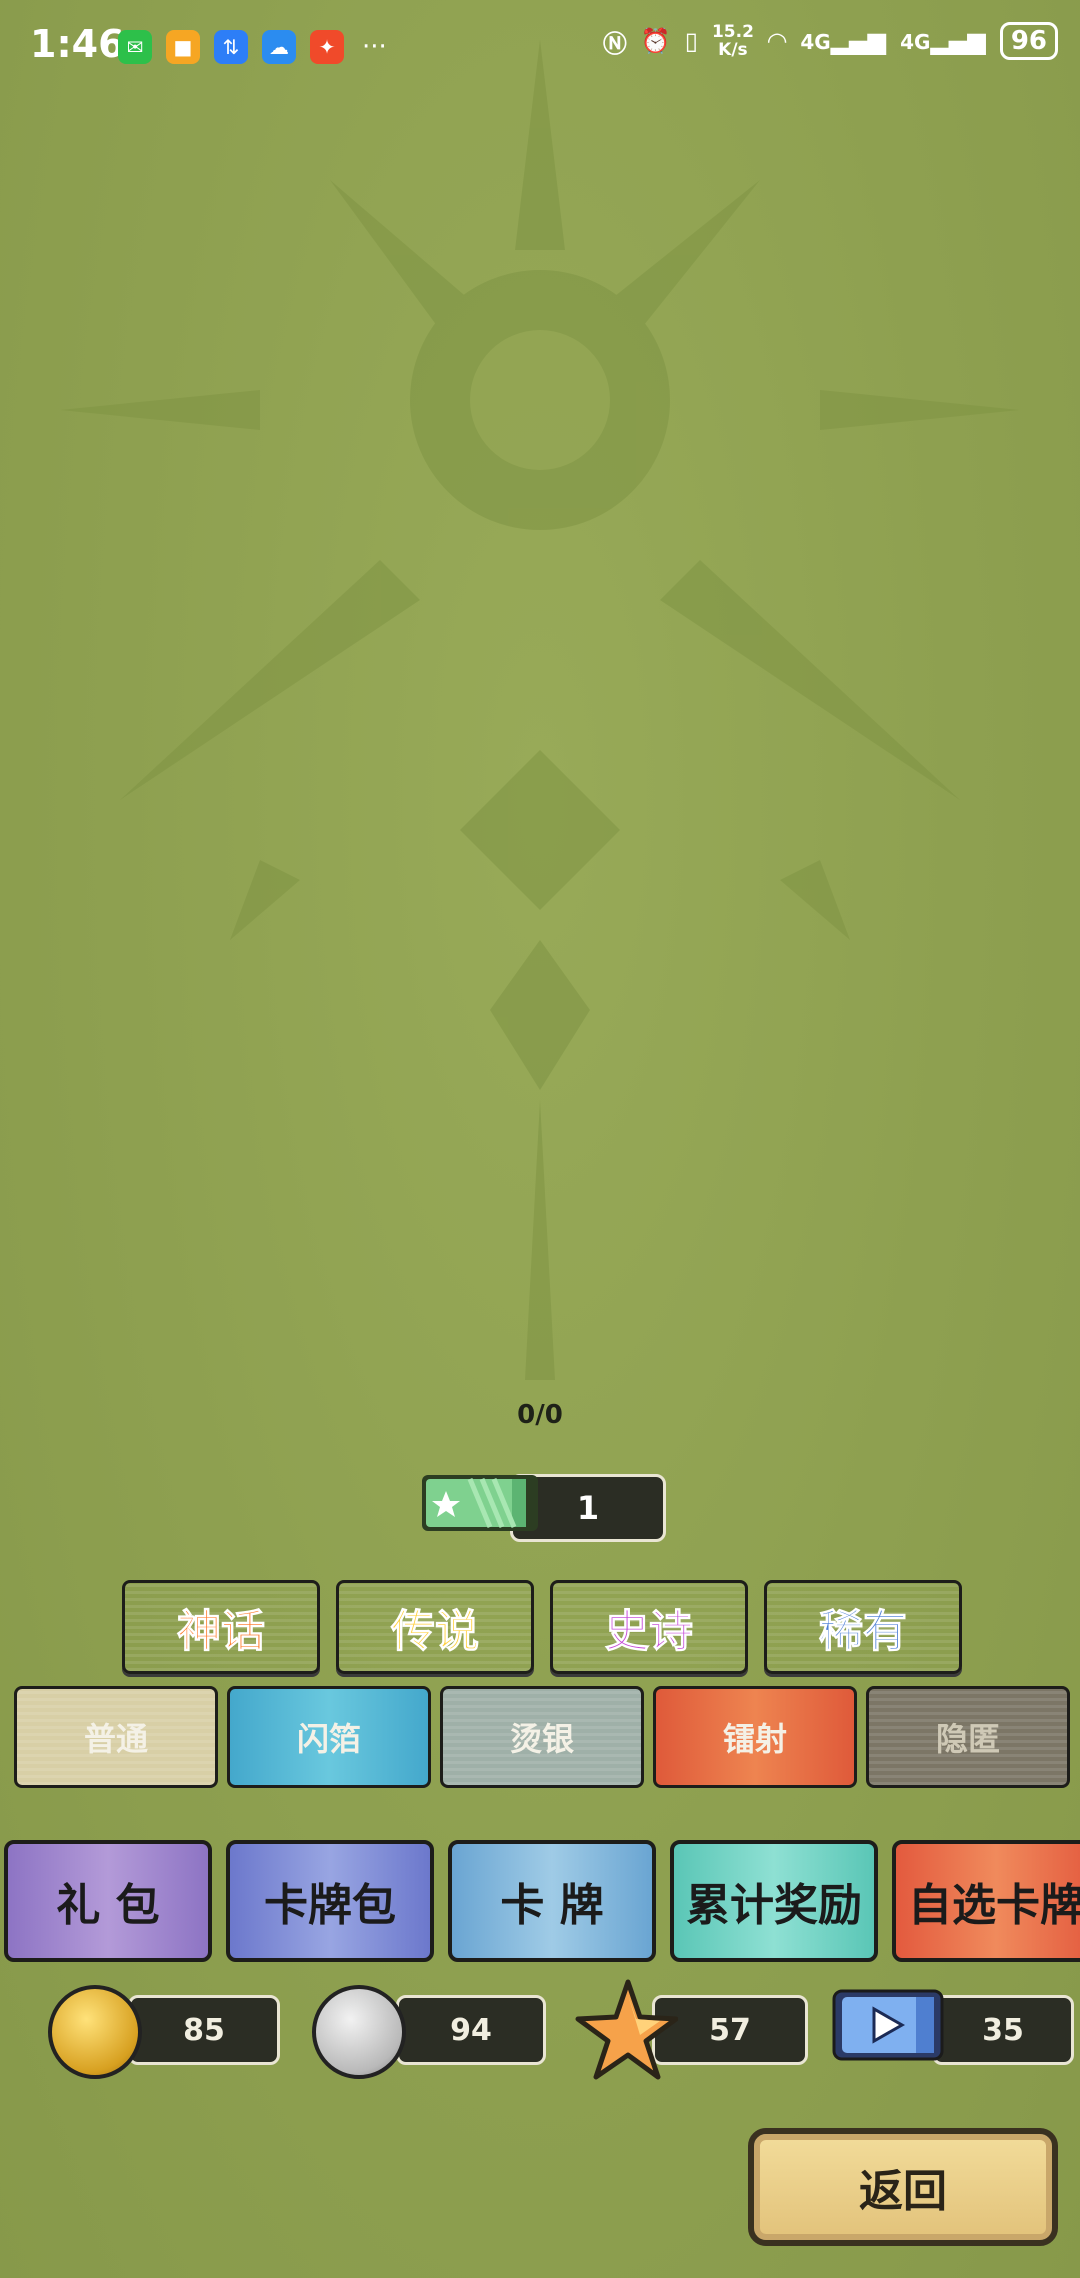 The height and width of the screenshot is (2278, 1080). Describe the element at coordinates (540, 1415) in the screenshot. I see `progress-counter: 0/0` at that location.